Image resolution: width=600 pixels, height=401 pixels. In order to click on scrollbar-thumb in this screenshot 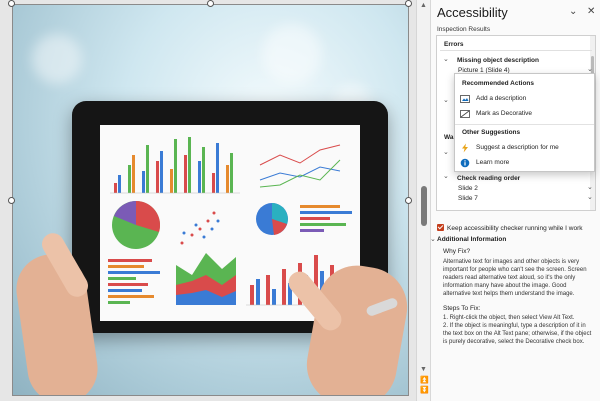, I will do `click(424, 206)`.